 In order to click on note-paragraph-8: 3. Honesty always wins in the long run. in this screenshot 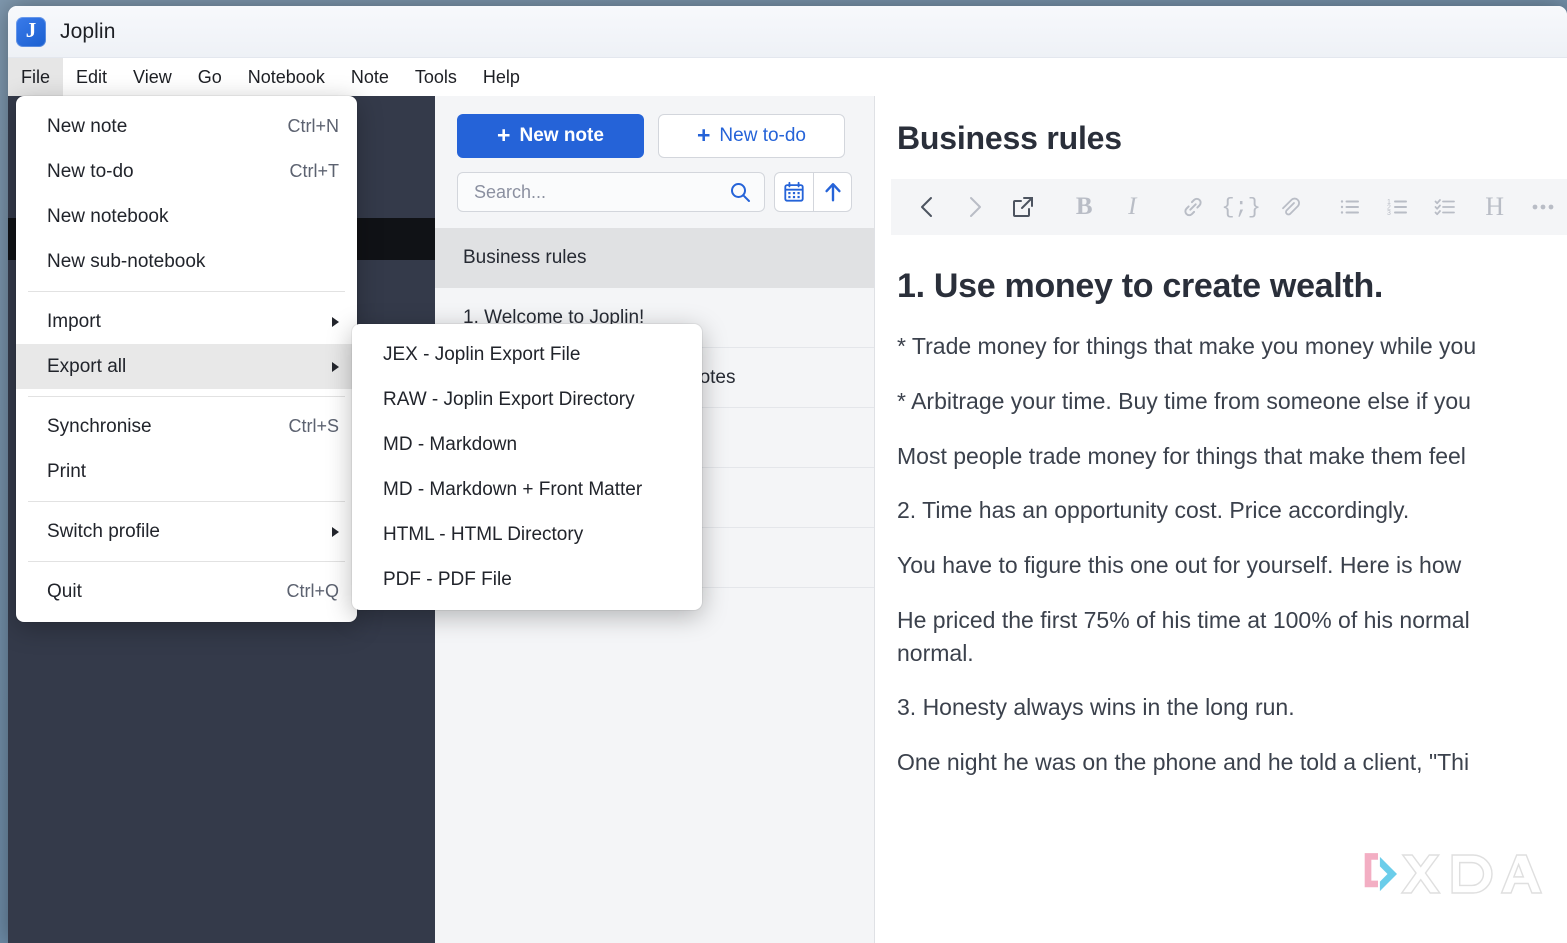, I will do `click(1096, 707)`.